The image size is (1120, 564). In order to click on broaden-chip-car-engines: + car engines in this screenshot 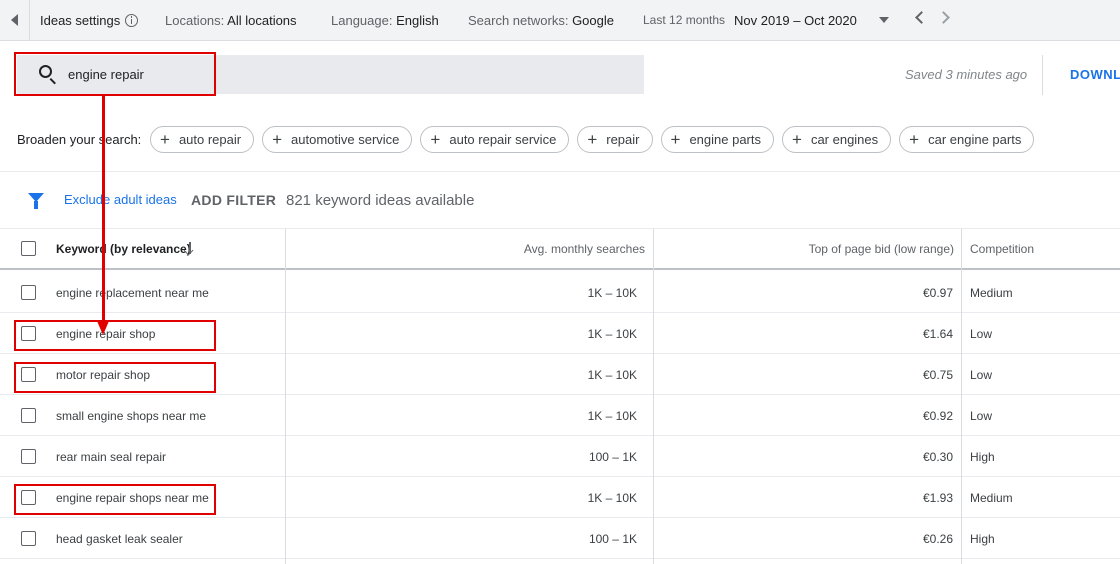, I will do `click(837, 139)`.